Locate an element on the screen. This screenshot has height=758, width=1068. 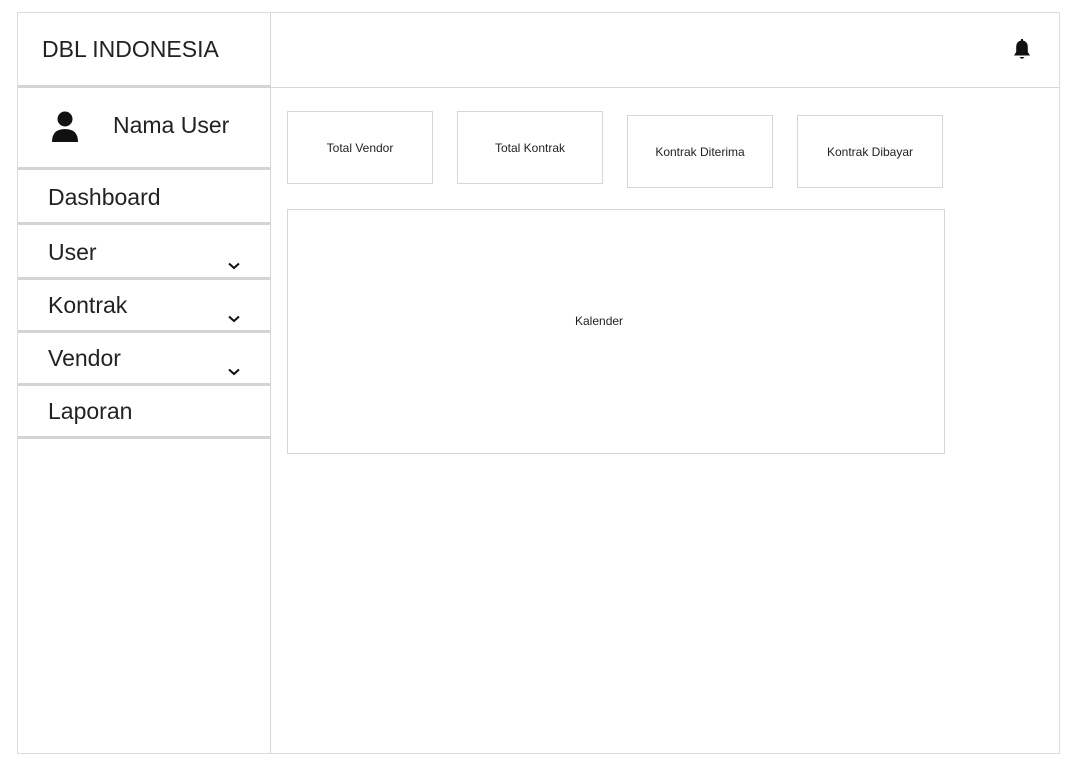
card-label: Kontrak Dibayar is located at coordinates (870, 151).